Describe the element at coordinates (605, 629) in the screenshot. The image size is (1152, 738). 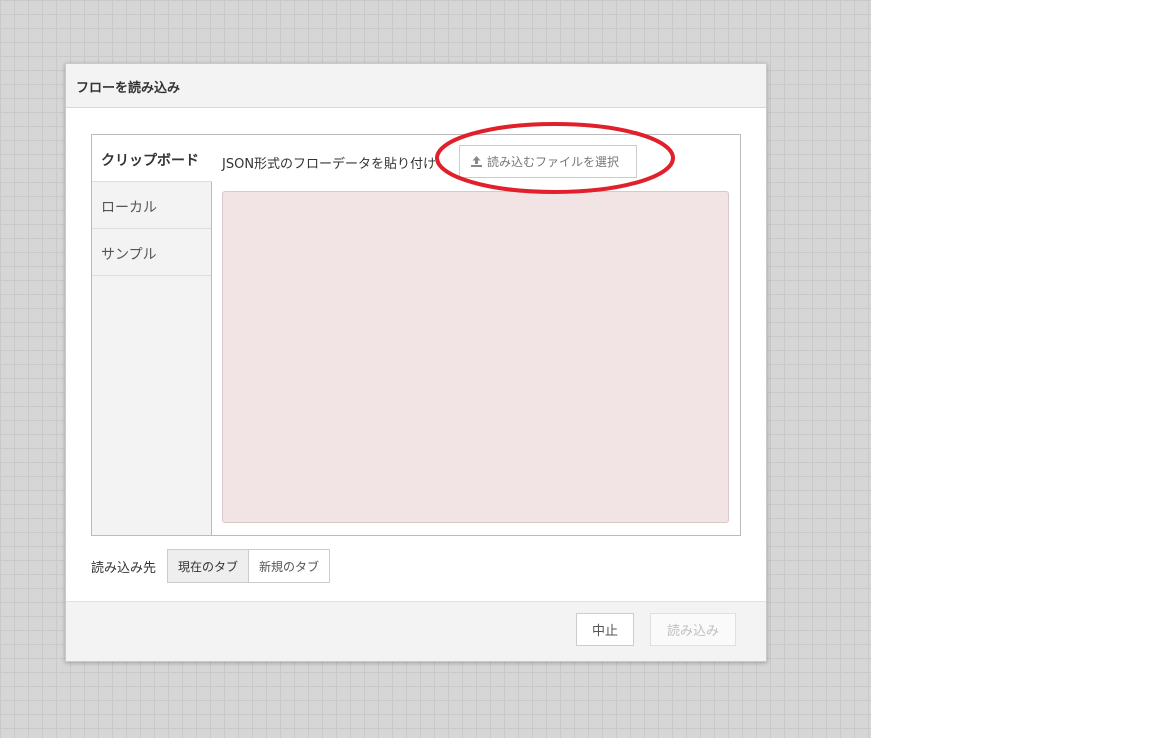
I see `cancel-button: 中止` at that location.